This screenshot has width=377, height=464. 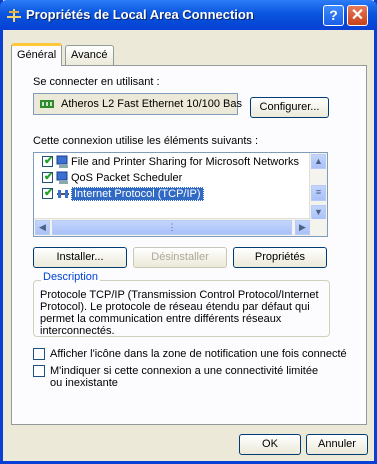 What do you see at coordinates (302, 227) in the screenshot?
I see `scroll-right-icon: ▶` at bounding box center [302, 227].